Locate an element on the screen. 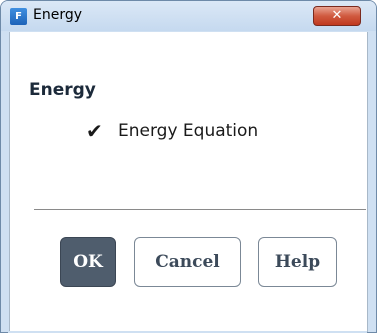  help-button: Help is located at coordinates (297, 262).